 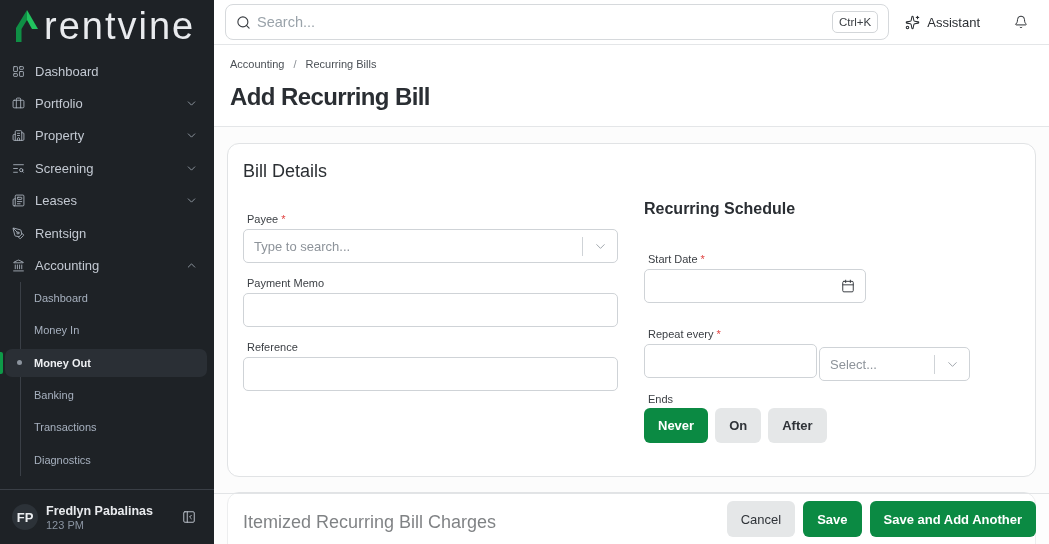 What do you see at coordinates (18, 201) in the screenshot?
I see `document-icon` at bounding box center [18, 201].